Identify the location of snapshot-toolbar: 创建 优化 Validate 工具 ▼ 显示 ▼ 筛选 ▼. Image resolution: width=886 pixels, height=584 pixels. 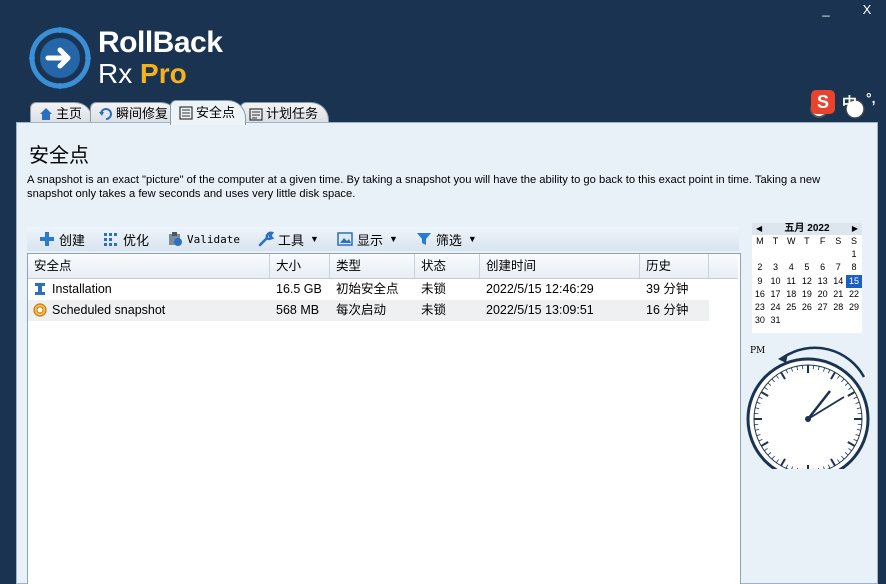
(383, 239).